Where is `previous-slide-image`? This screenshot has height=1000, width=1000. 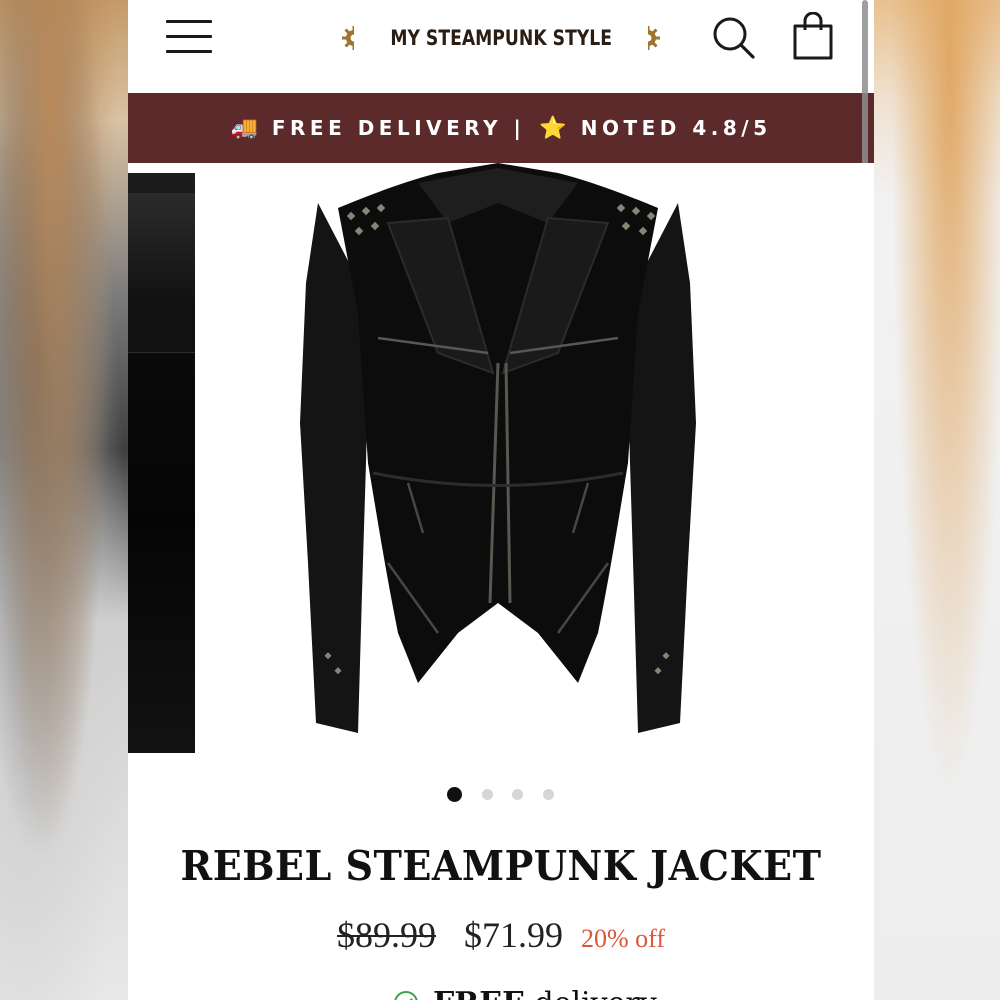
previous-slide-image is located at coordinates (161, 463).